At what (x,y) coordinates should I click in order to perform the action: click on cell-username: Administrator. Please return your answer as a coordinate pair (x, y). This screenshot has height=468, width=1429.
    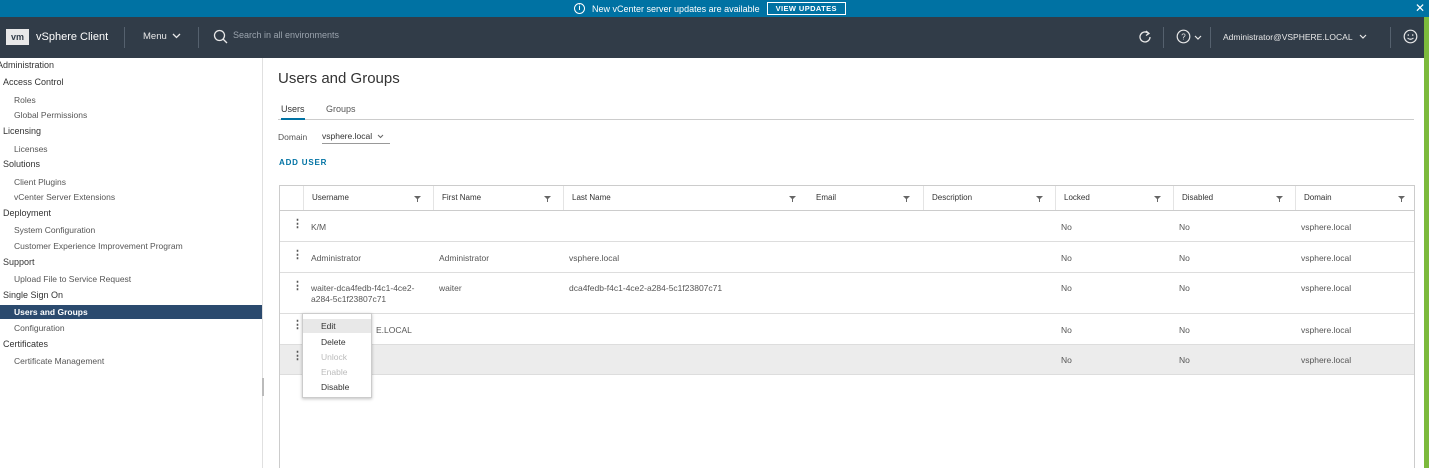
    Looking at the image, I should click on (336, 258).